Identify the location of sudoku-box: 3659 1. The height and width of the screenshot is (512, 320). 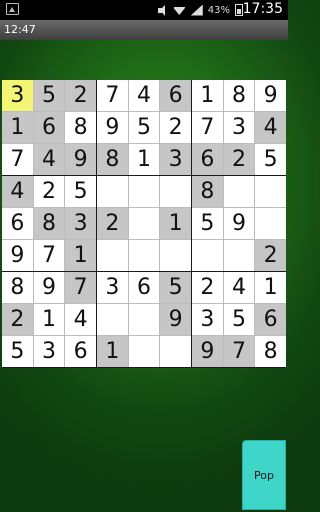
(144, 319).